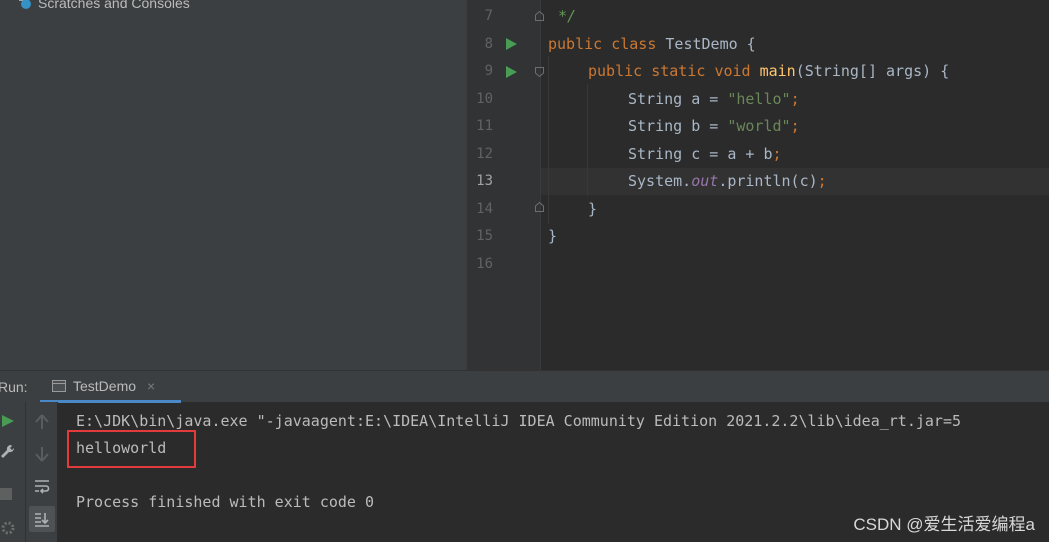 This screenshot has height=542, width=1049. What do you see at coordinates (13, 472) in the screenshot?
I see `run-toolbar` at bounding box center [13, 472].